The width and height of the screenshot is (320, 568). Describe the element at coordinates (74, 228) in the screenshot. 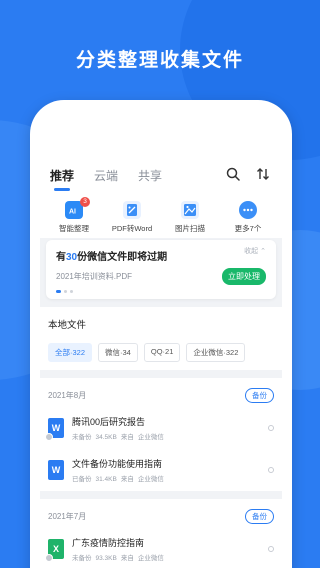

I see `quick-label: 智能整理` at that location.